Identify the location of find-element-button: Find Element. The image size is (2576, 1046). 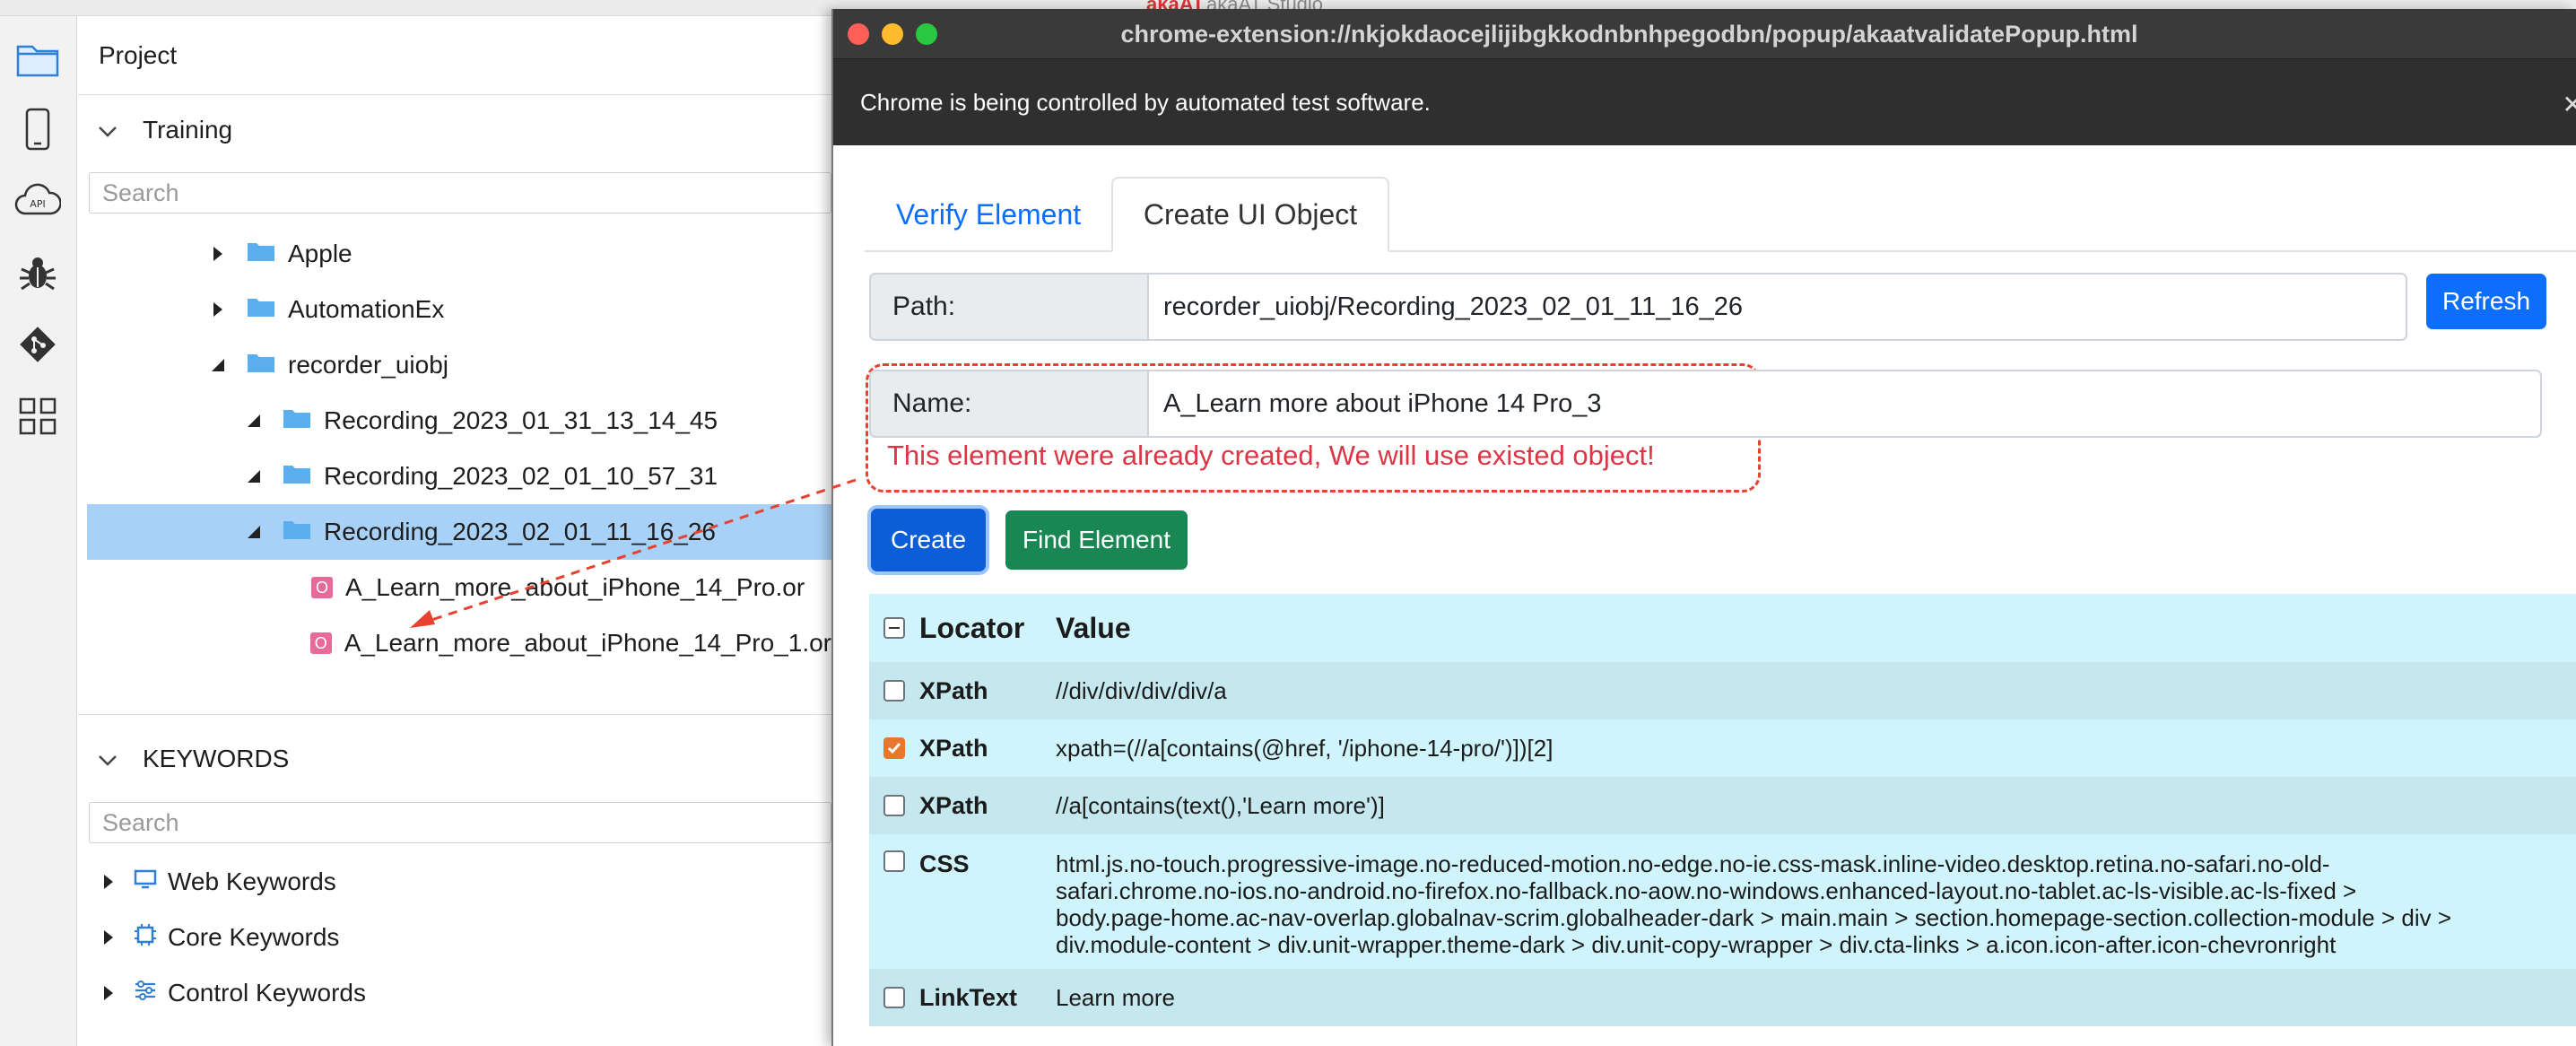
(1096, 540).